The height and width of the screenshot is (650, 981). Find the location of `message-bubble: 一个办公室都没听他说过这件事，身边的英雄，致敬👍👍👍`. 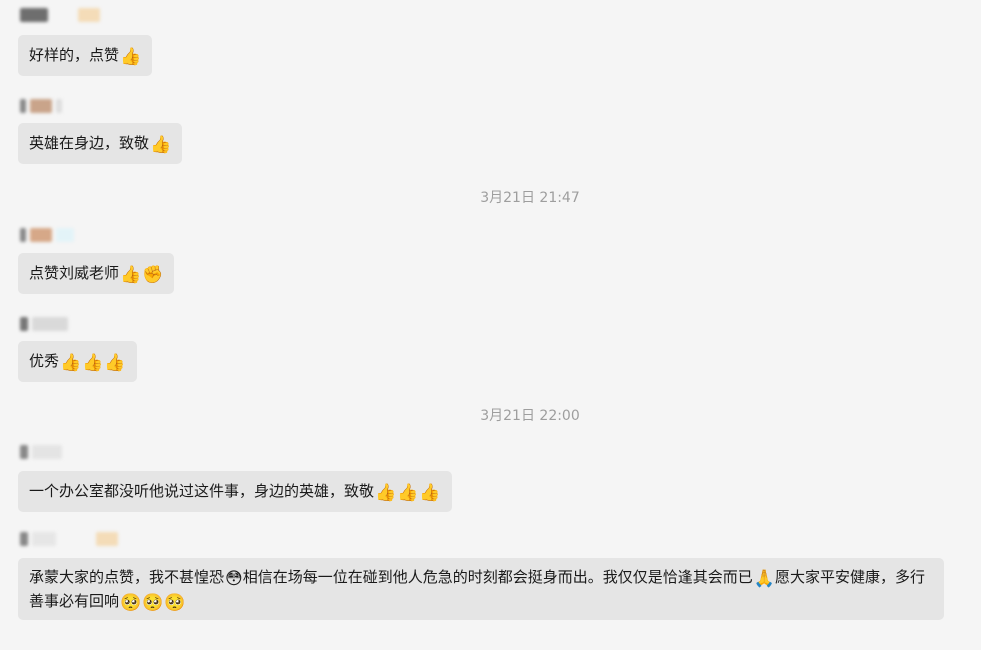

message-bubble: 一个办公室都没听他说过这件事，身边的英雄，致敬👍👍👍 is located at coordinates (235, 491).